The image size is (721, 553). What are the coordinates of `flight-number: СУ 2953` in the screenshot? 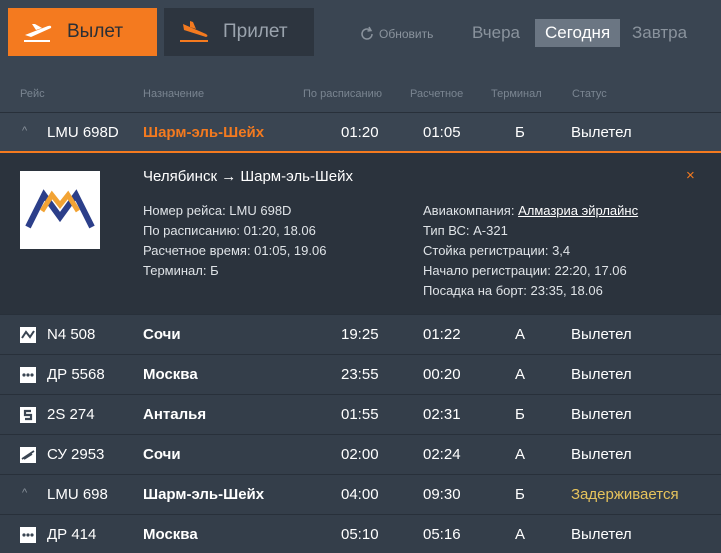 It's located at (76, 454).